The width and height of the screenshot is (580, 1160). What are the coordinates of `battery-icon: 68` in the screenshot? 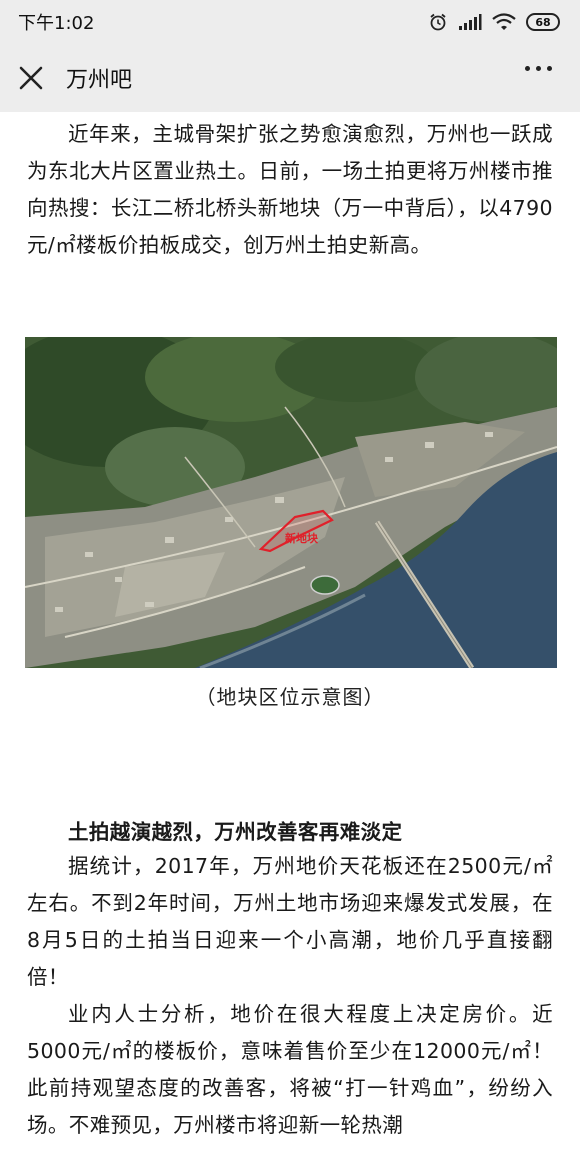 It's located at (543, 22).